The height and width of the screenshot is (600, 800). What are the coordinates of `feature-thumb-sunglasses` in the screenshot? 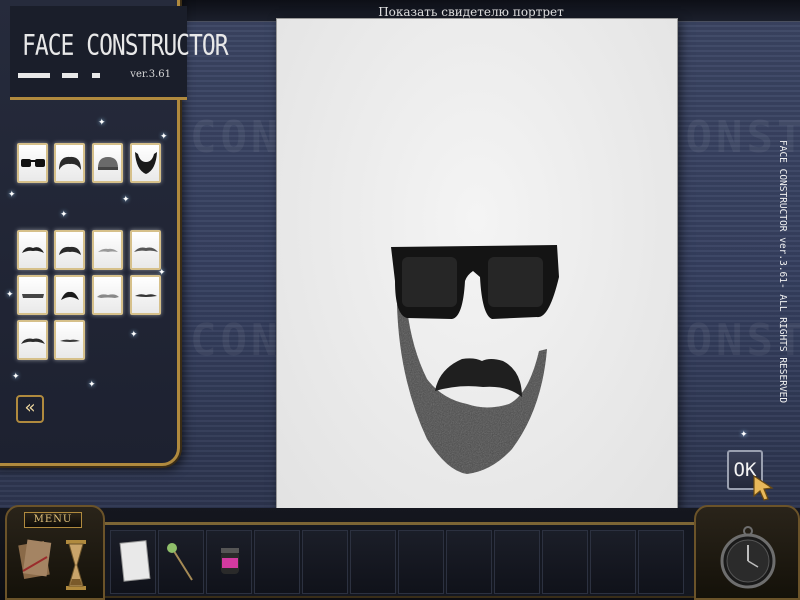 It's located at (32, 163).